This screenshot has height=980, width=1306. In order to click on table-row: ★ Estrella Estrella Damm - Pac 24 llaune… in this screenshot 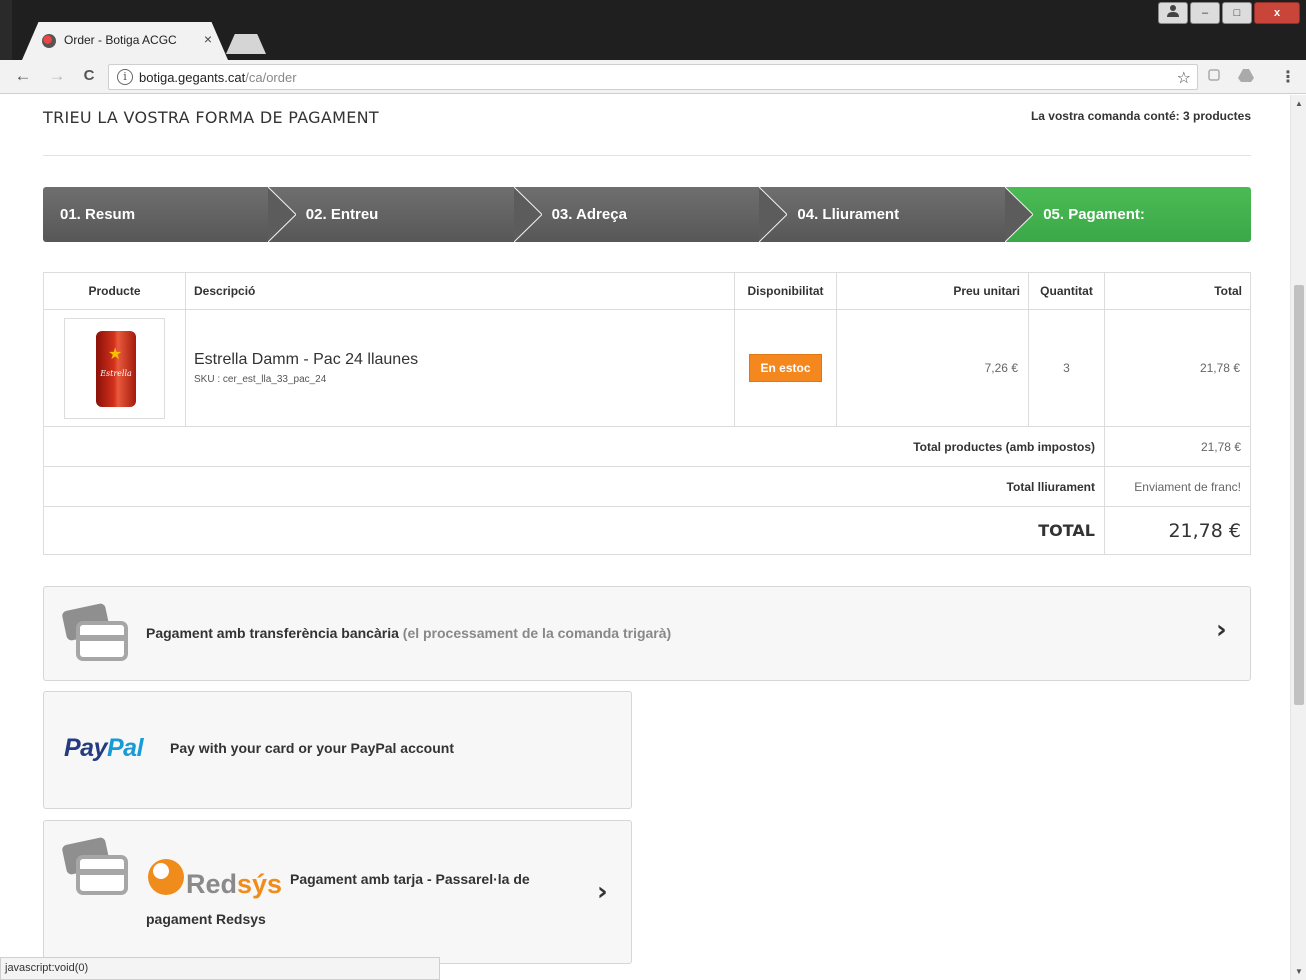, I will do `click(647, 368)`.